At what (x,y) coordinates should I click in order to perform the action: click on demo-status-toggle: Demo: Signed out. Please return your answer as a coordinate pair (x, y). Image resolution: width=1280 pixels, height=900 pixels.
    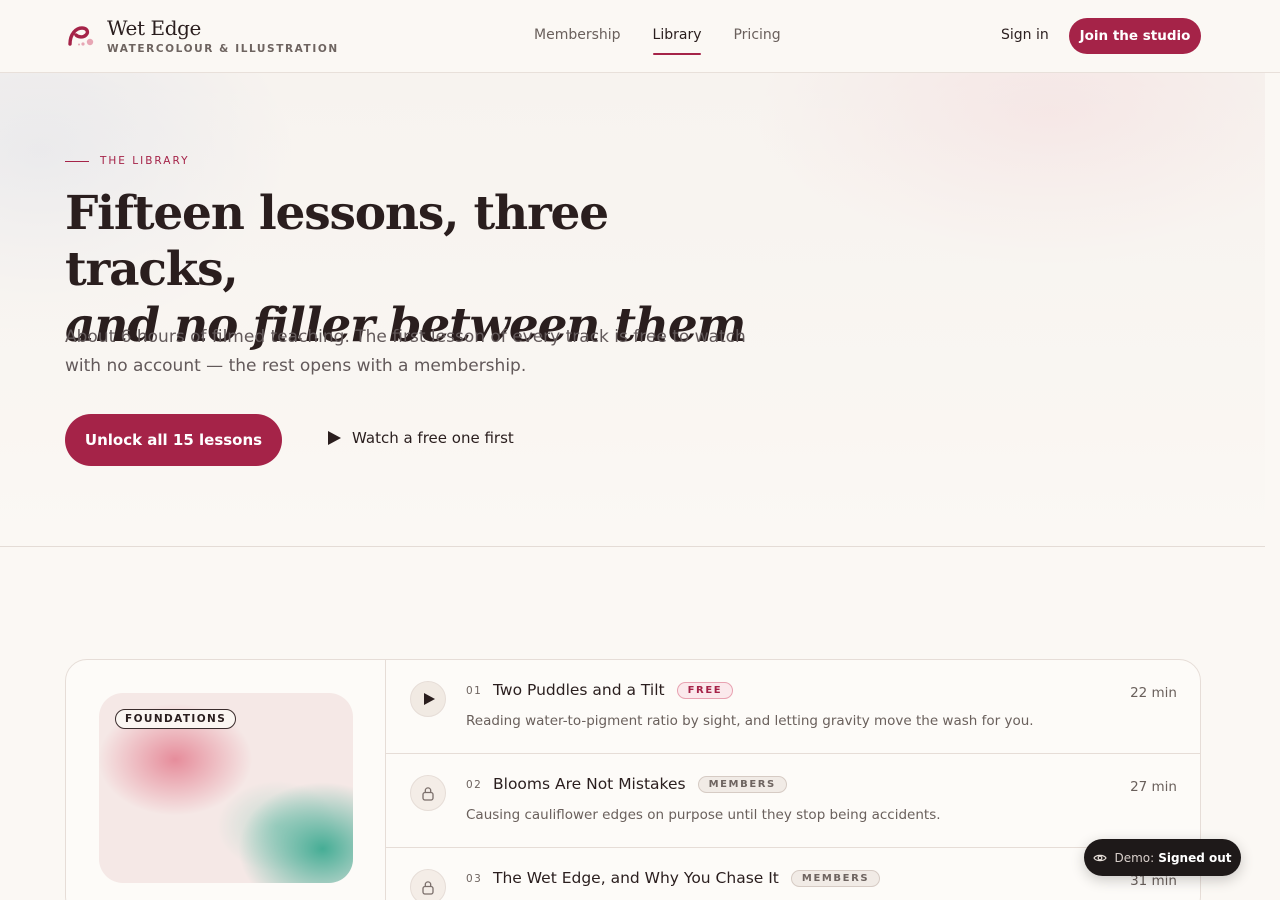
    Looking at the image, I should click on (1162, 857).